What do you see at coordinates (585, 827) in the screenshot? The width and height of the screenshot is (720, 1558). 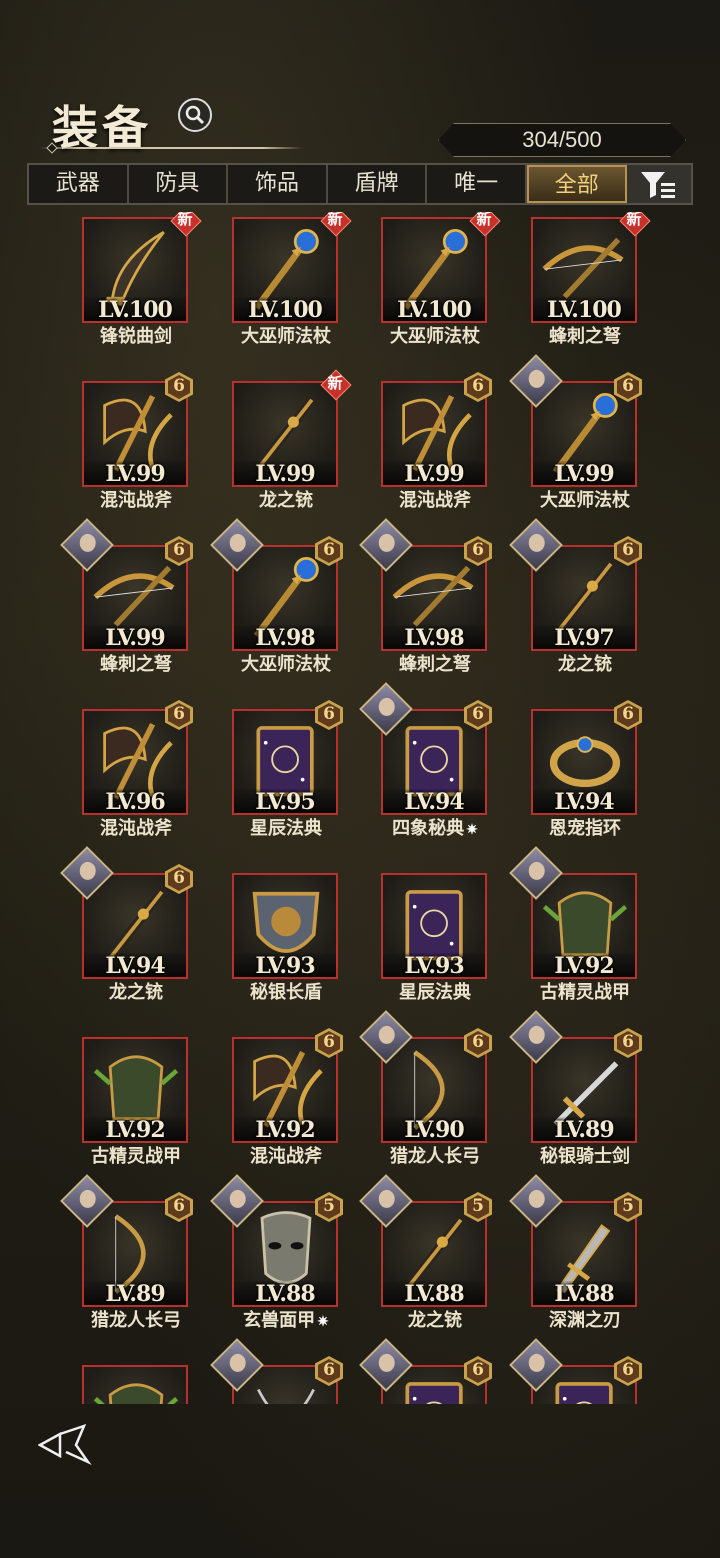 I see `item-name: 恩宠指环` at bounding box center [585, 827].